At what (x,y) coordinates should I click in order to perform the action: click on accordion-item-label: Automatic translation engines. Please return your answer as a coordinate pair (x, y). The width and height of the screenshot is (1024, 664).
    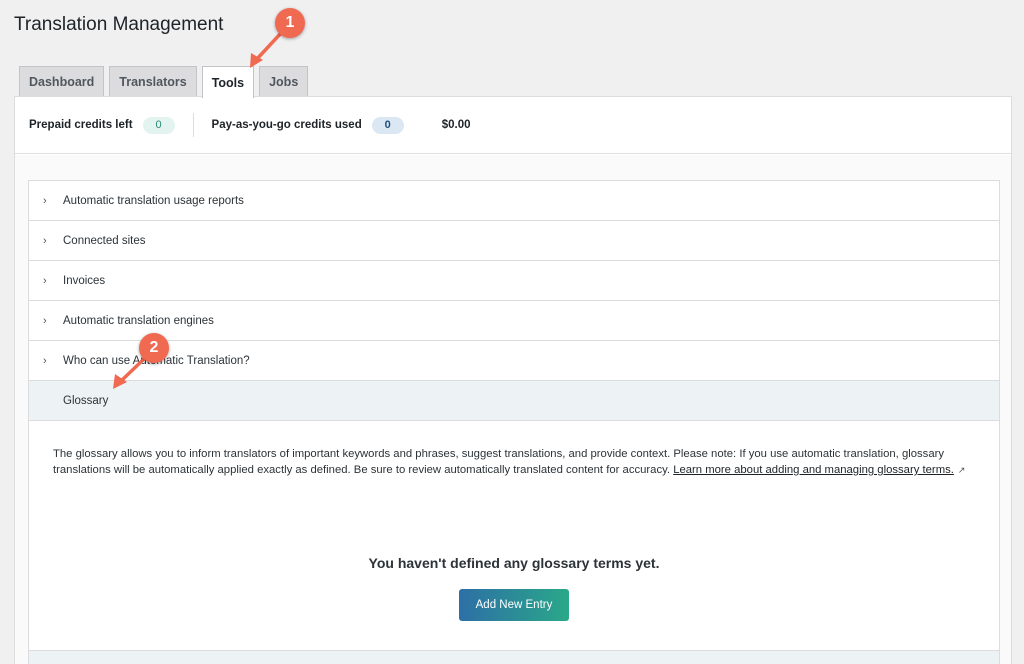
    Looking at the image, I should click on (138, 320).